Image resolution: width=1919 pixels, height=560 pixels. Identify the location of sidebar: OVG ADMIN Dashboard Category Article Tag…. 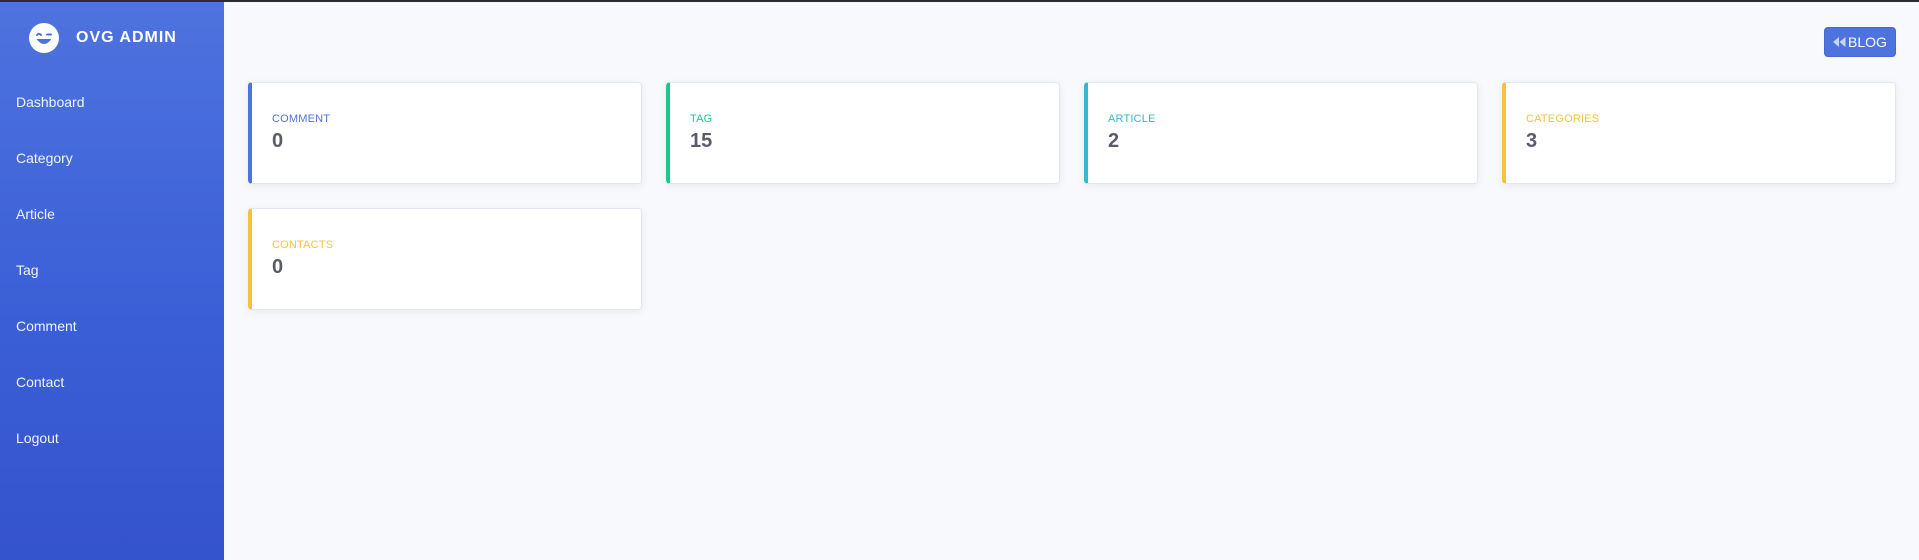
(112, 281).